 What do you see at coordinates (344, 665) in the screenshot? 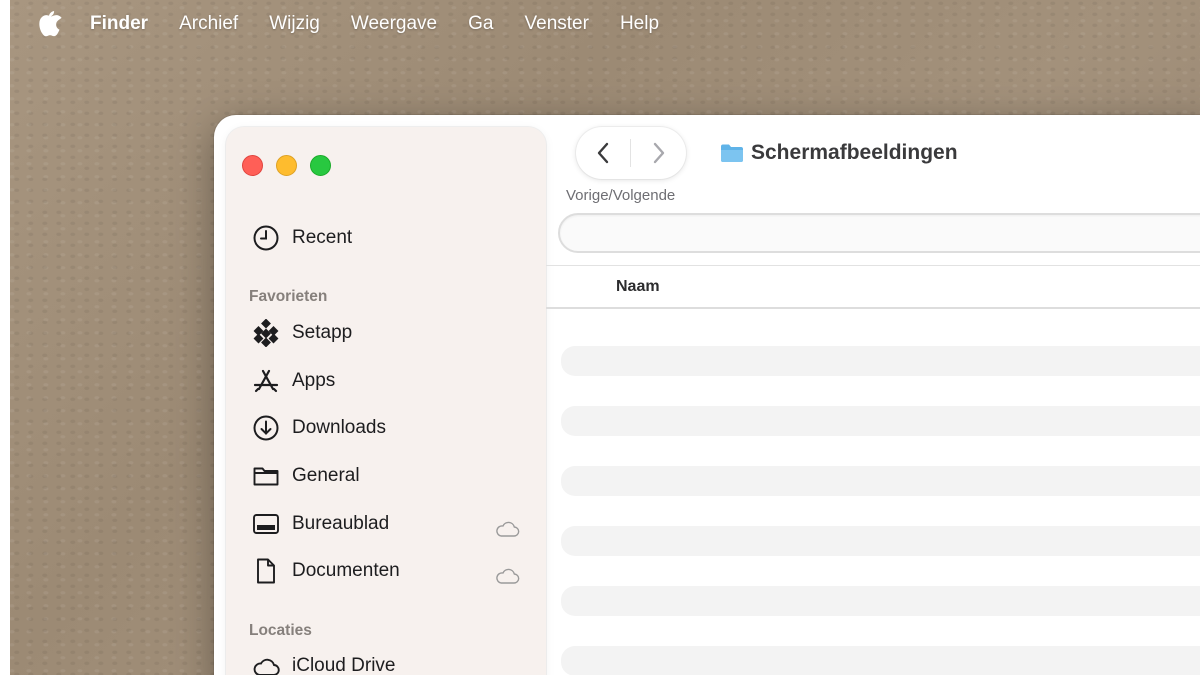
I see `sidebar-item-label: iCloud Drive` at bounding box center [344, 665].